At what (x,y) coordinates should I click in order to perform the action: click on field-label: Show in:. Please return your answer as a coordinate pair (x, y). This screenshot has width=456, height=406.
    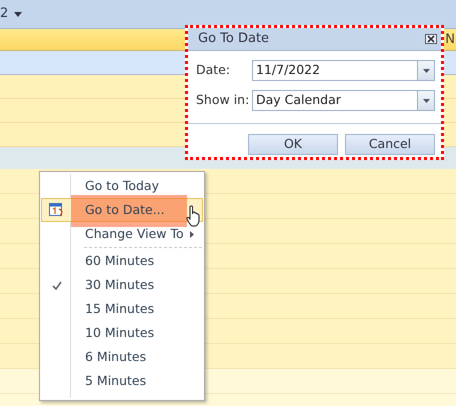
    Looking at the image, I should click on (223, 100).